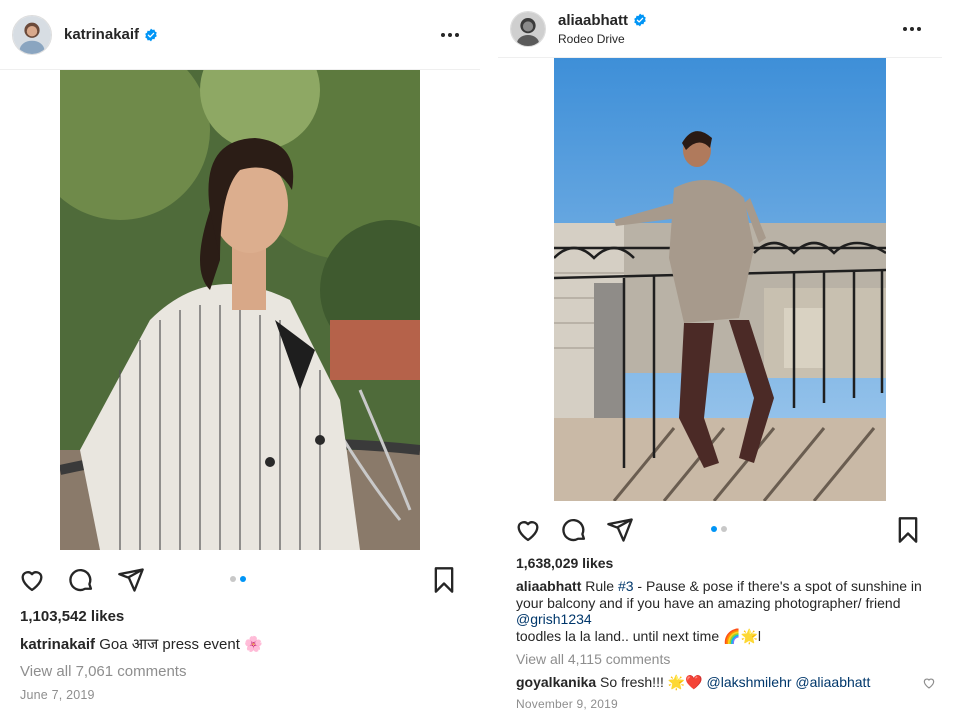 This screenshot has width=960, height=720. What do you see at coordinates (602, 39) in the screenshot?
I see `location-link: Rodeo Drive` at bounding box center [602, 39].